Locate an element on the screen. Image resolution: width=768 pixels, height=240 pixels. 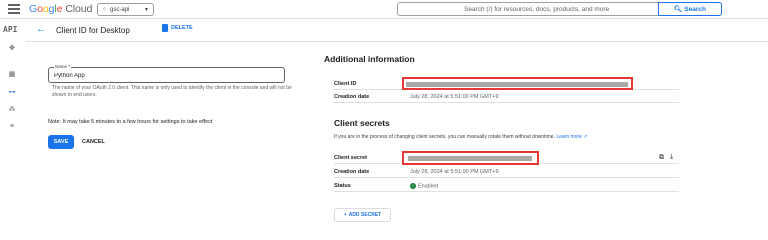
add-secret-label: ADD SECRET is located at coordinates (365, 215).